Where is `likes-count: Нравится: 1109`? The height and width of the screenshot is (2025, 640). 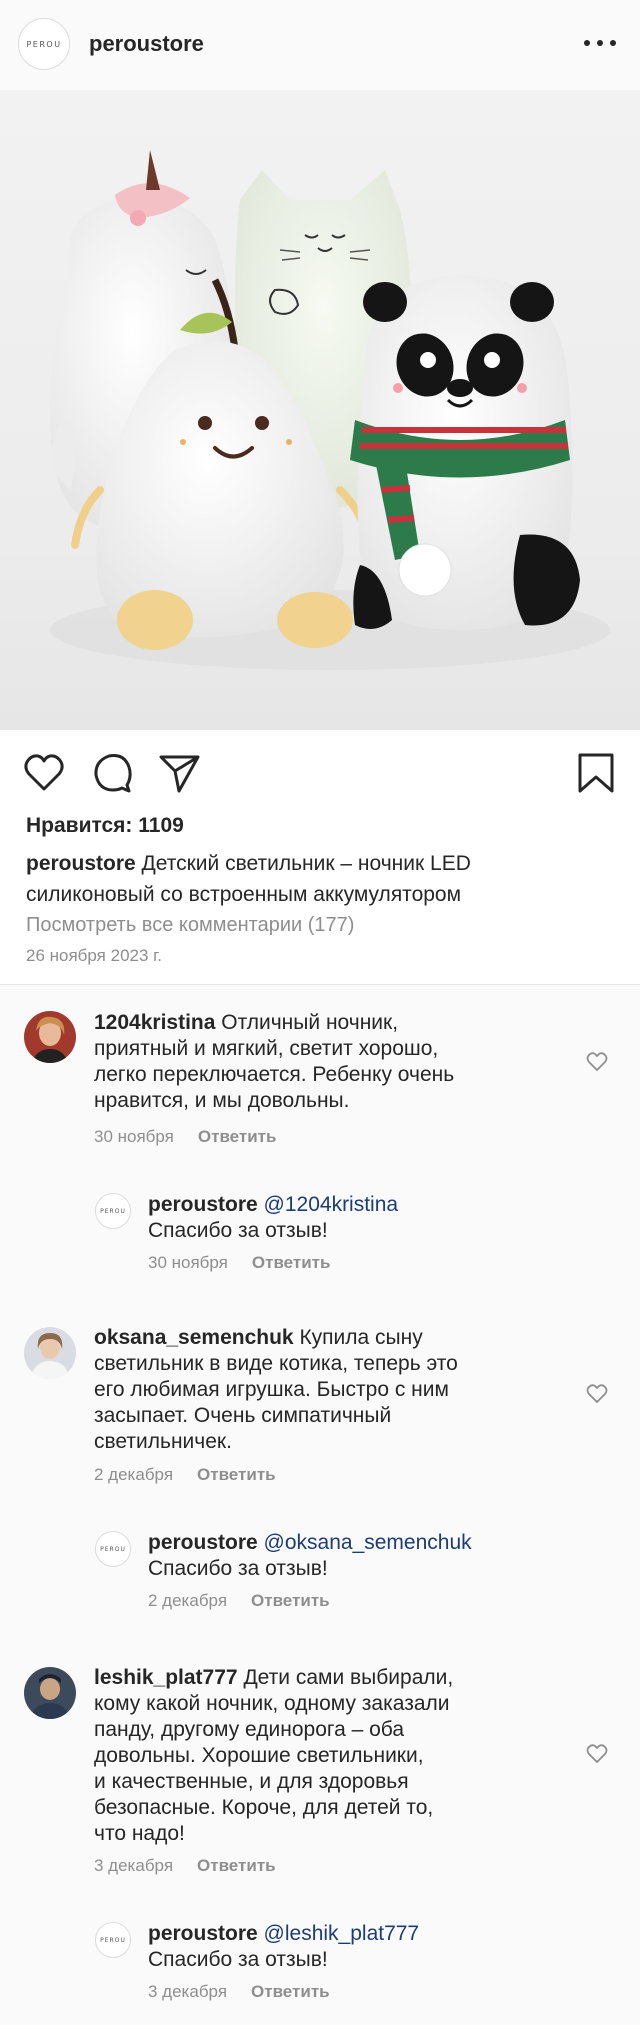
likes-count: Нравится: 1109 is located at coordinates (105, 826).